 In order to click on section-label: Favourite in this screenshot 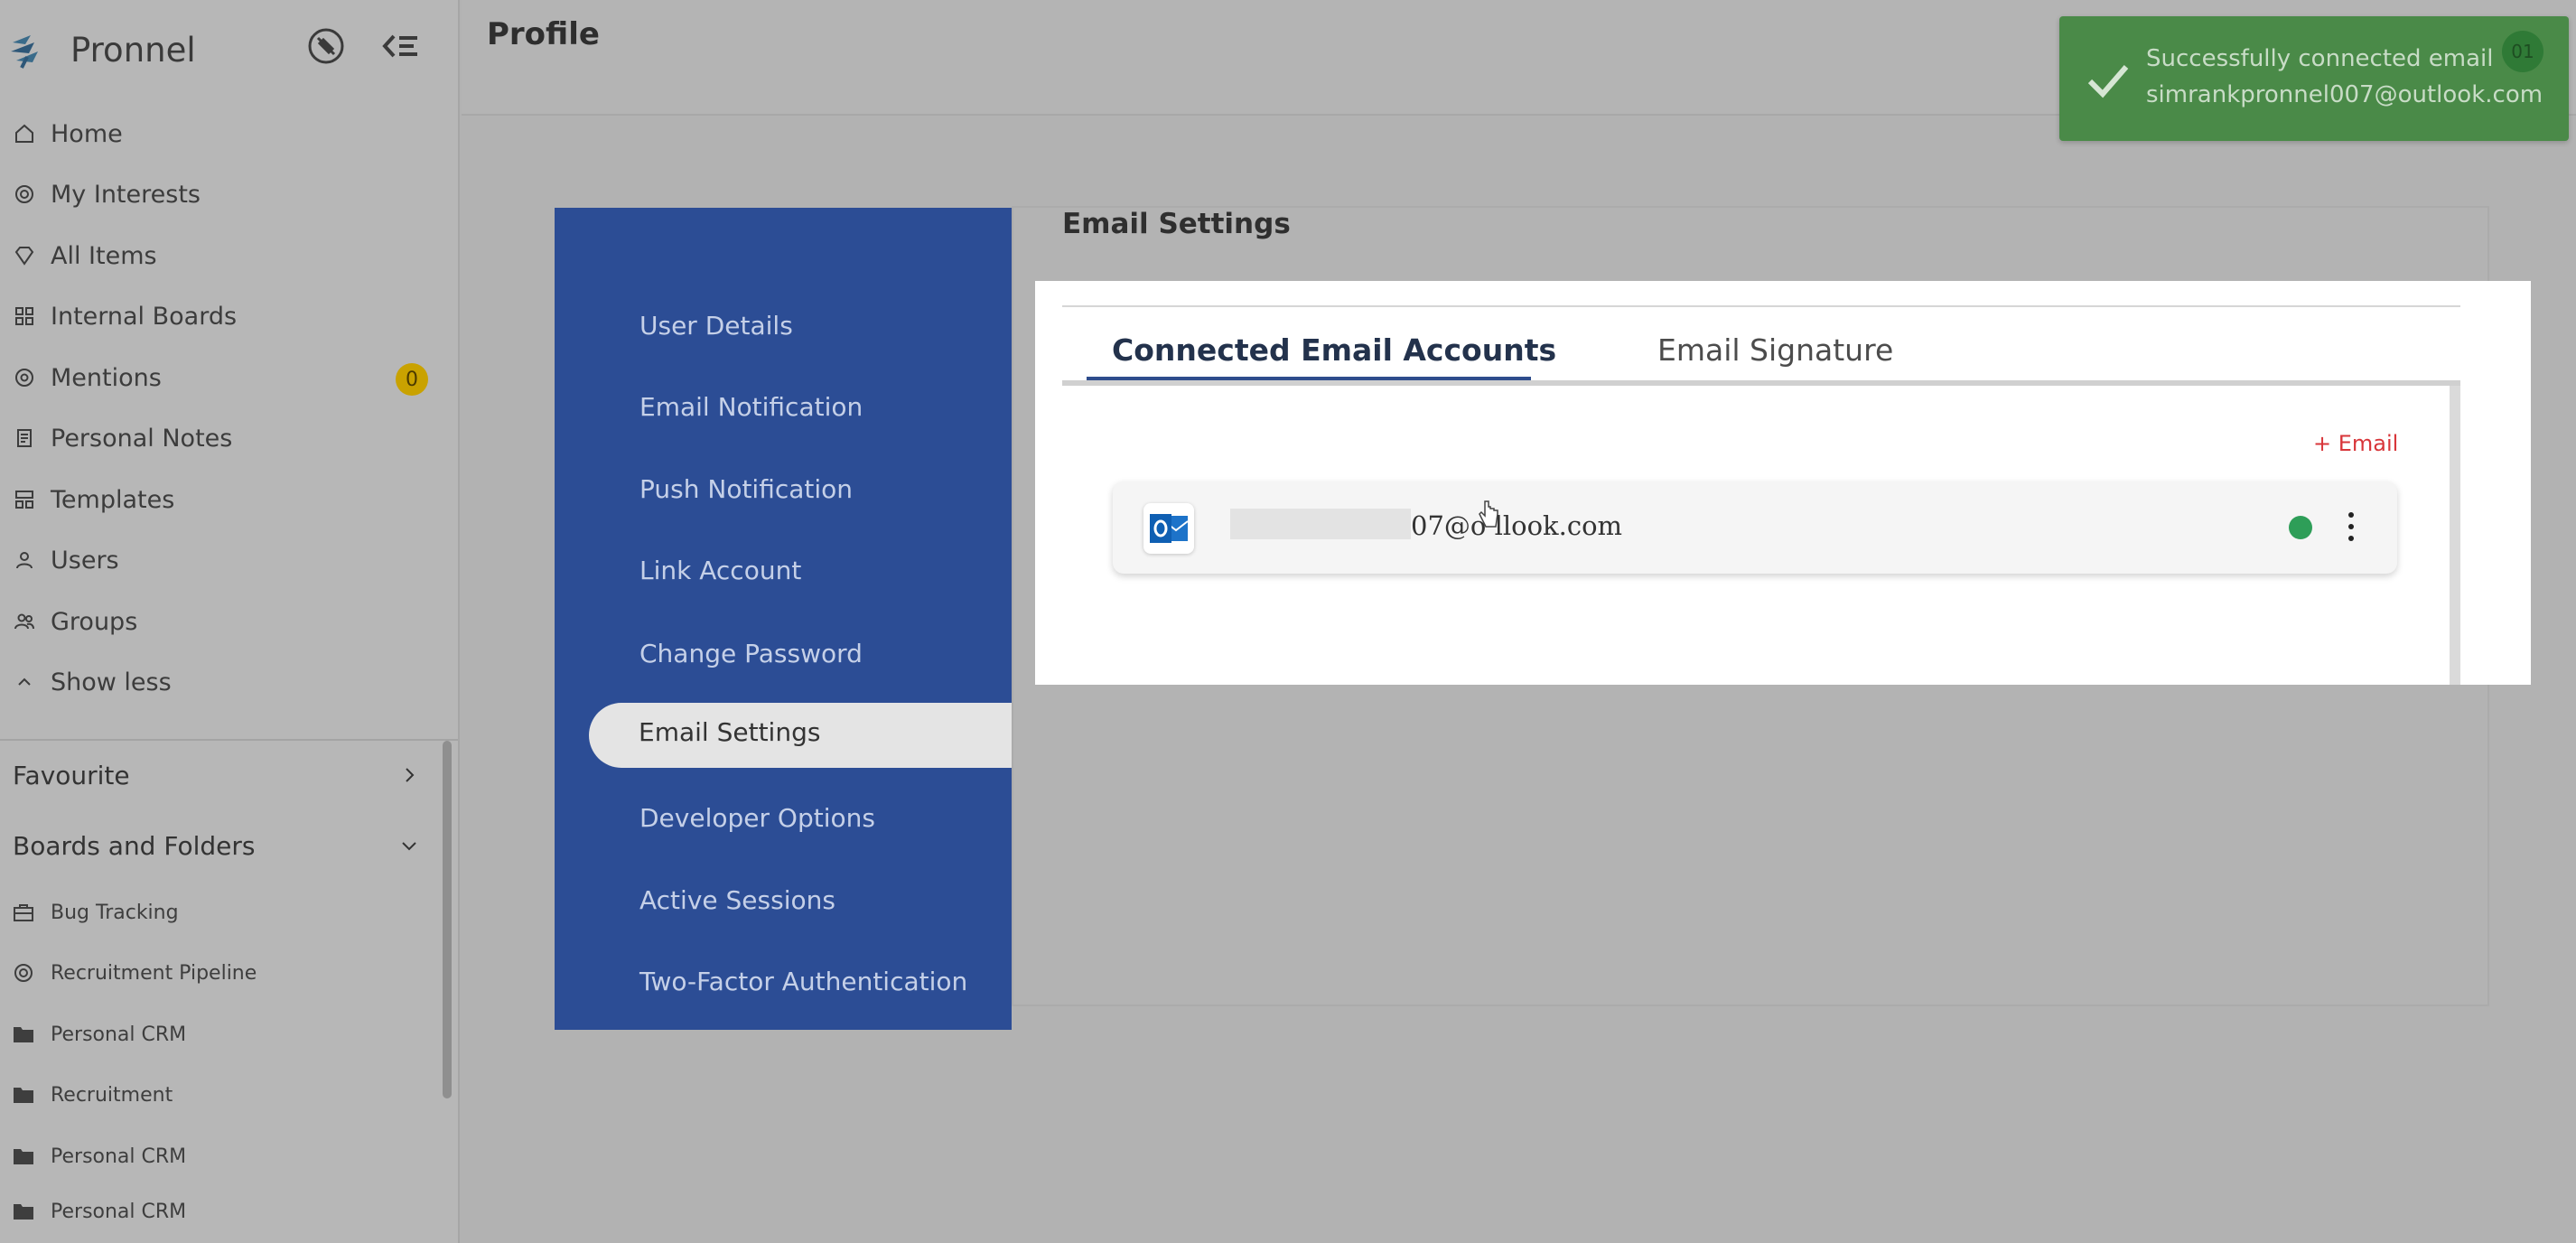, I will do `click(71, 775)`.